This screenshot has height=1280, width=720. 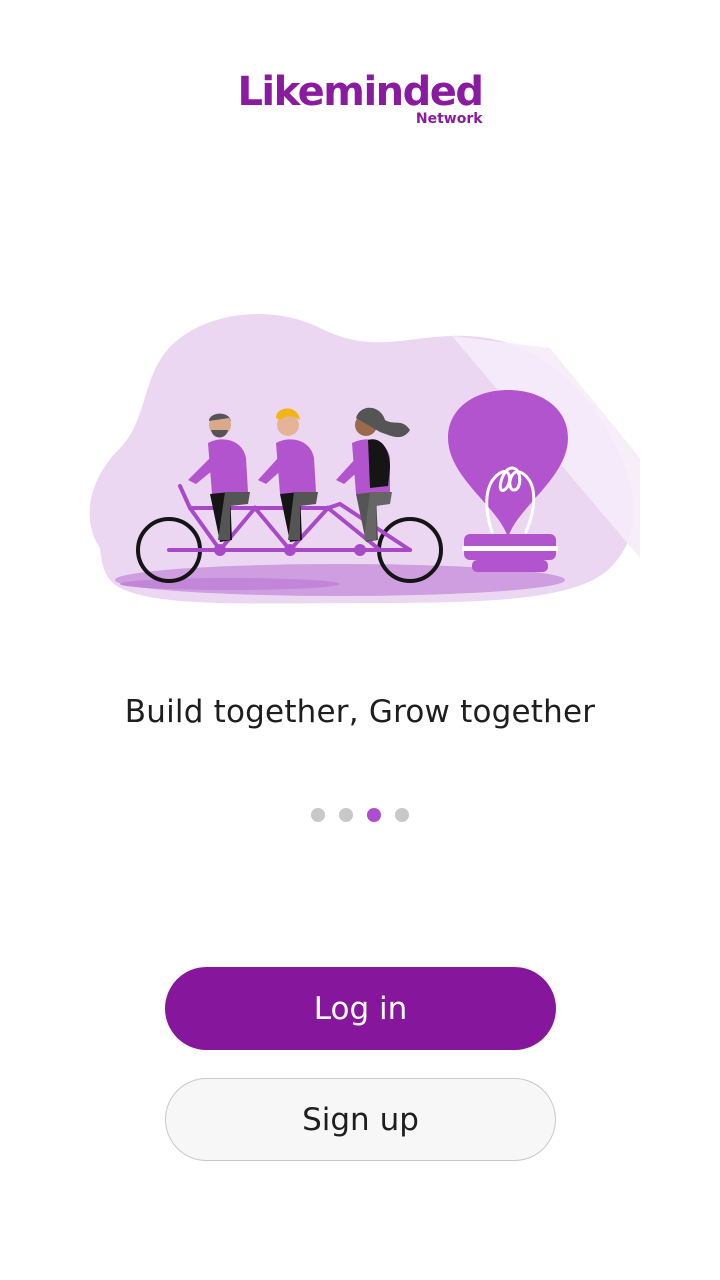 What do you see at coordinates (374, 815) in the screenshot?
I see `page-dot-3-active` at bounding box center [374, 815].